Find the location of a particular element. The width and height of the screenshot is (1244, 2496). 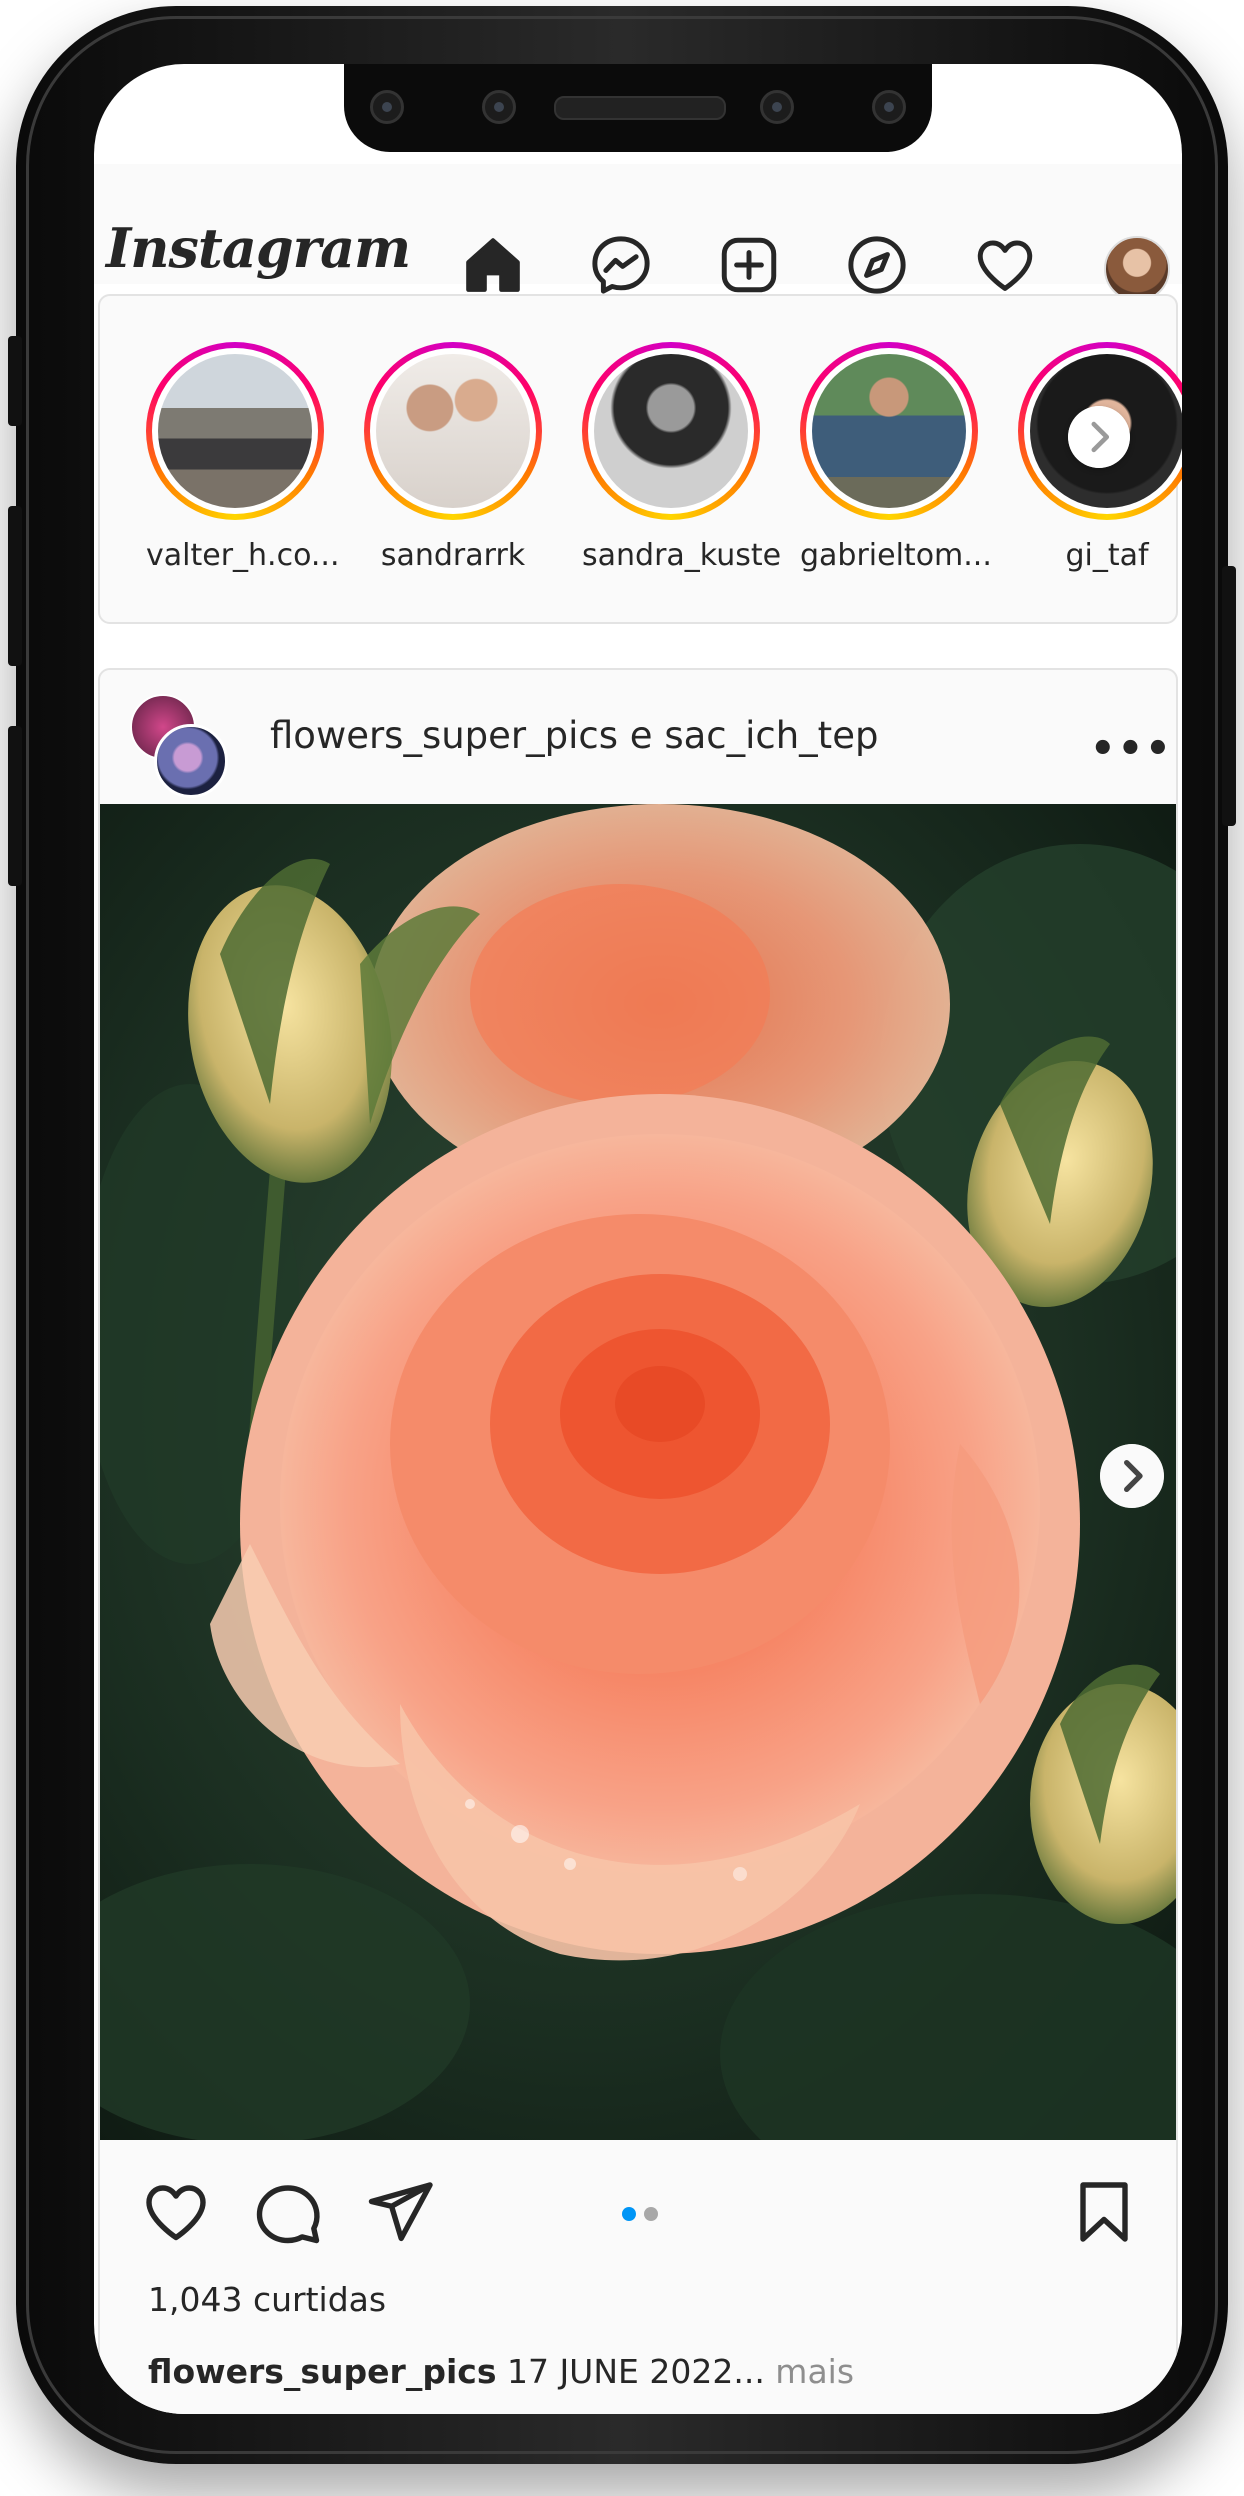

story-item: sandrarrk is located at coordinates (453, 457).